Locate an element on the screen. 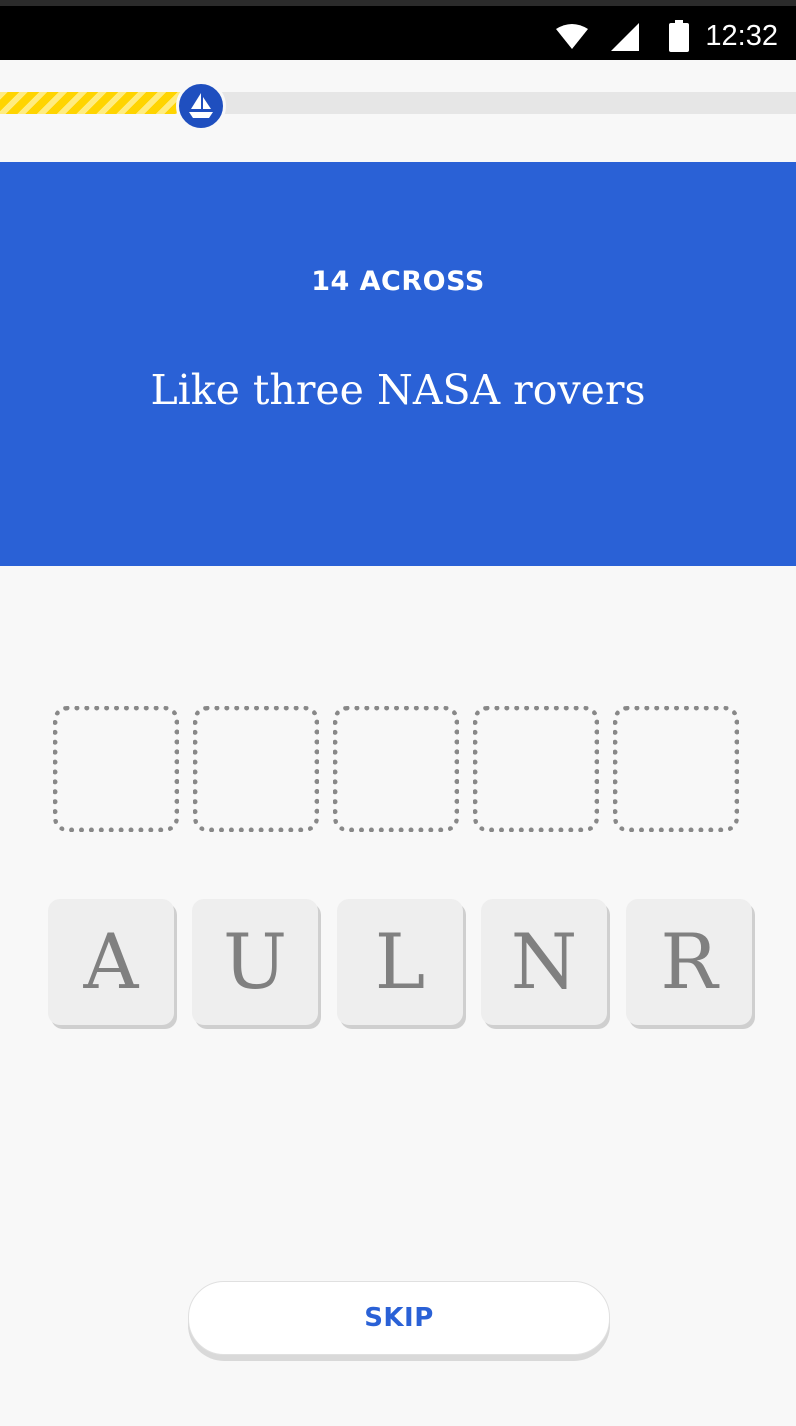 The width and height of the screenshot is (796, 1426). letter-tile-n: N is located at coordinates (544, 962).